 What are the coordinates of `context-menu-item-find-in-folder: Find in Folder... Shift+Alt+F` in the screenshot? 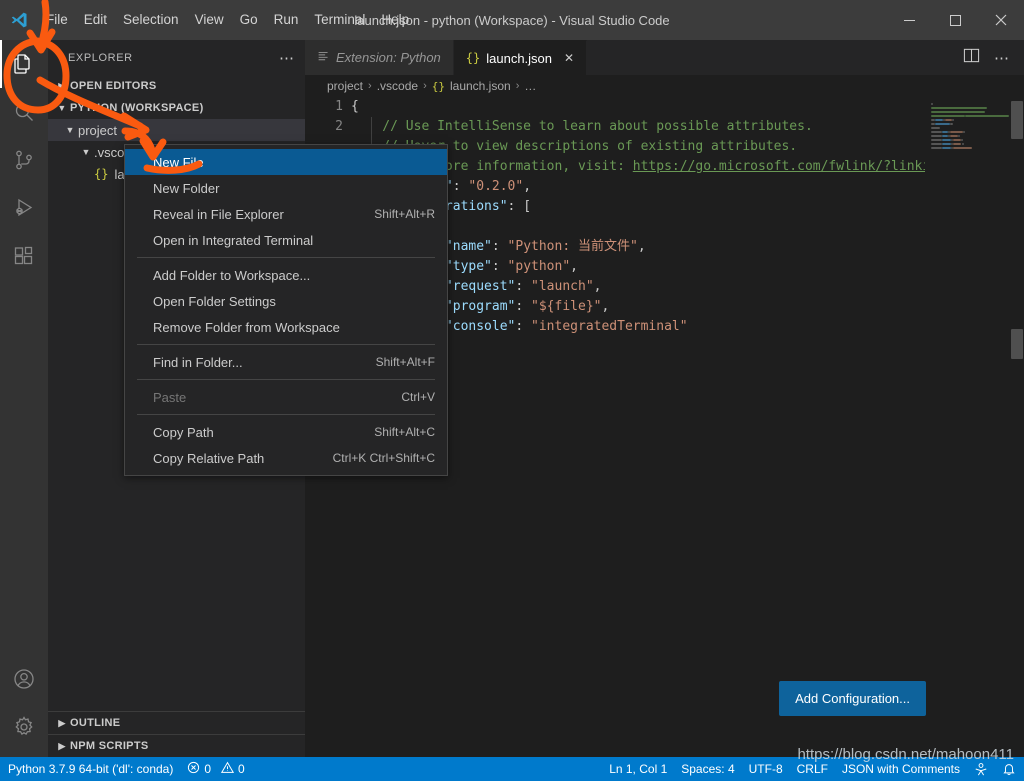 It's located at (286, 362).